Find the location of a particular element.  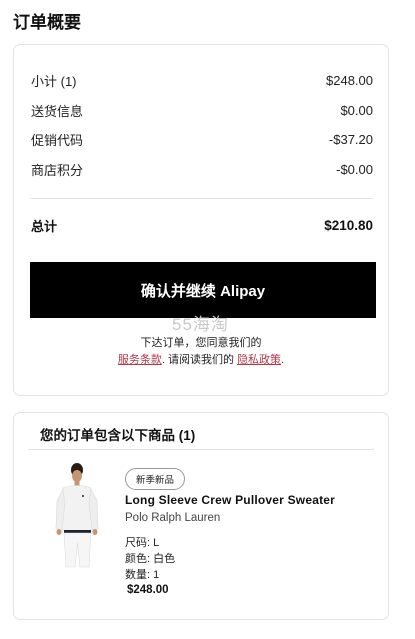

store-credit-value: -$0.00 is located at coordinates (354, 169).